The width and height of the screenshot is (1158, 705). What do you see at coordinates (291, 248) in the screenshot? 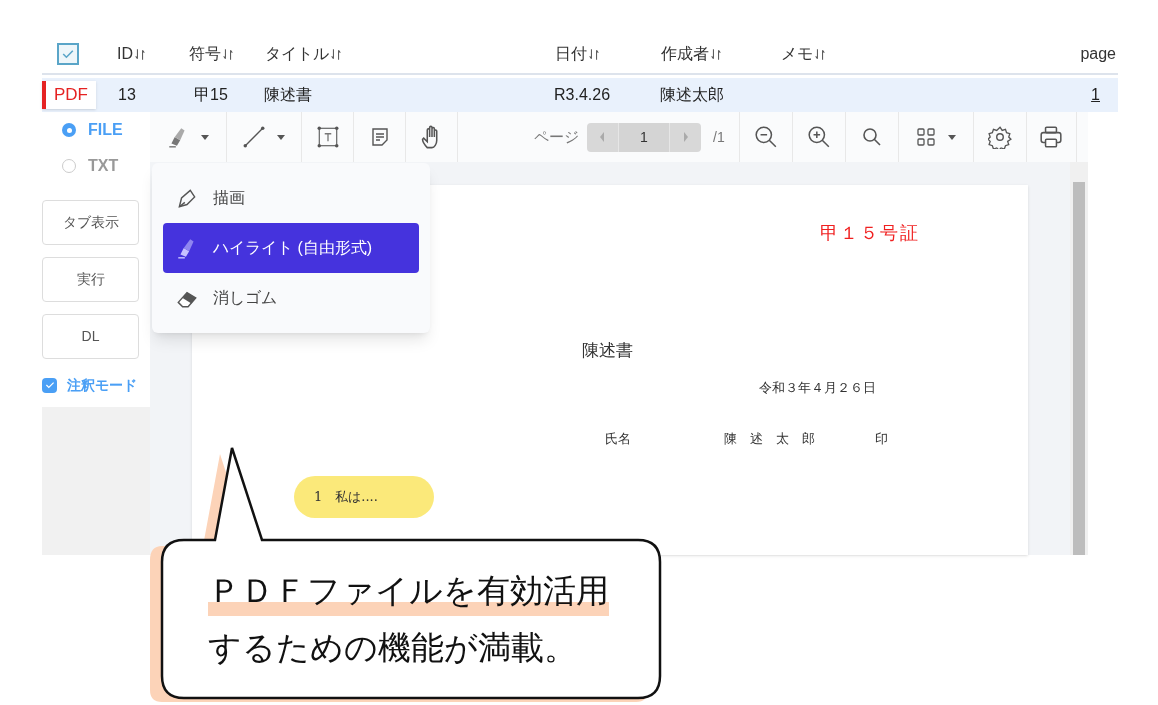
I see `menu-item: ハイライト (自由形式)` at bounding box center [291, 248].